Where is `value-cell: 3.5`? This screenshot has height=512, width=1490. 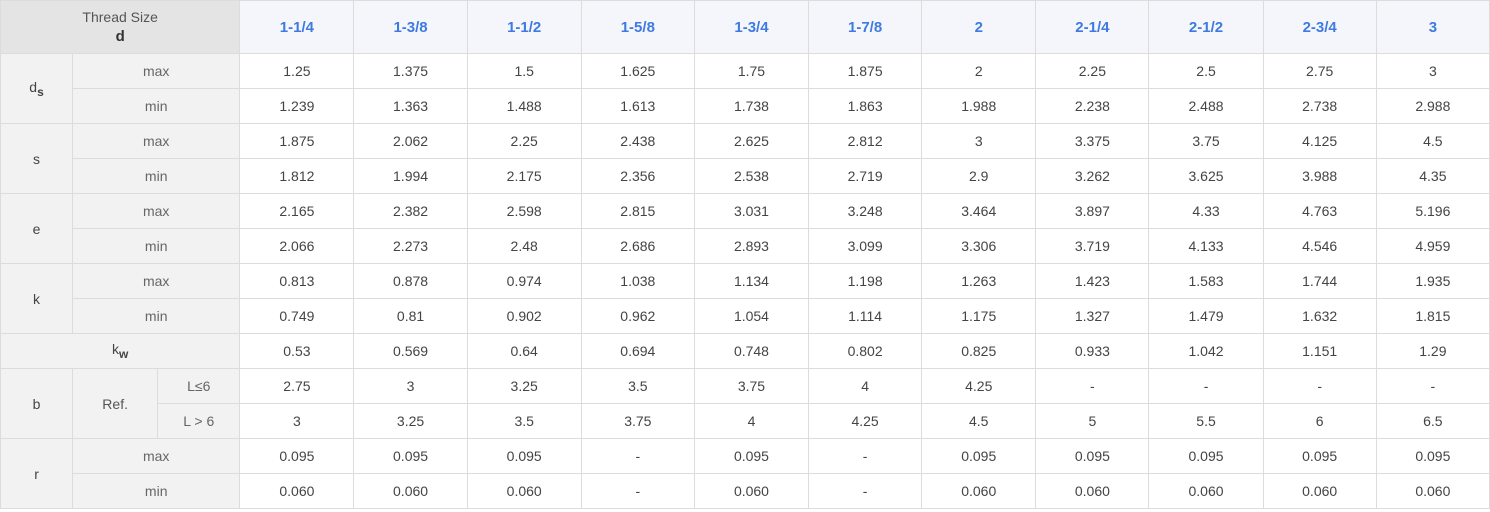 value-cell: 3.5 is located at coordinates (637, 386).